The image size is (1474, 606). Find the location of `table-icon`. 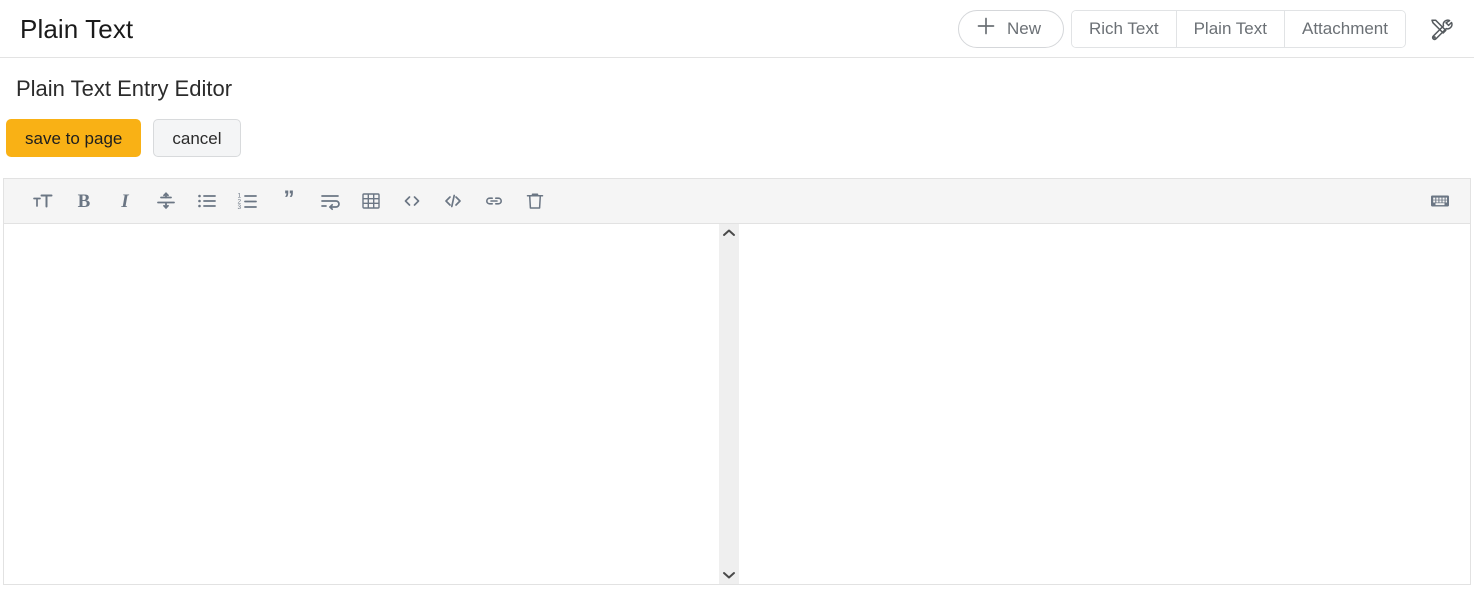

table-icon is located at coordinates (370, 201).